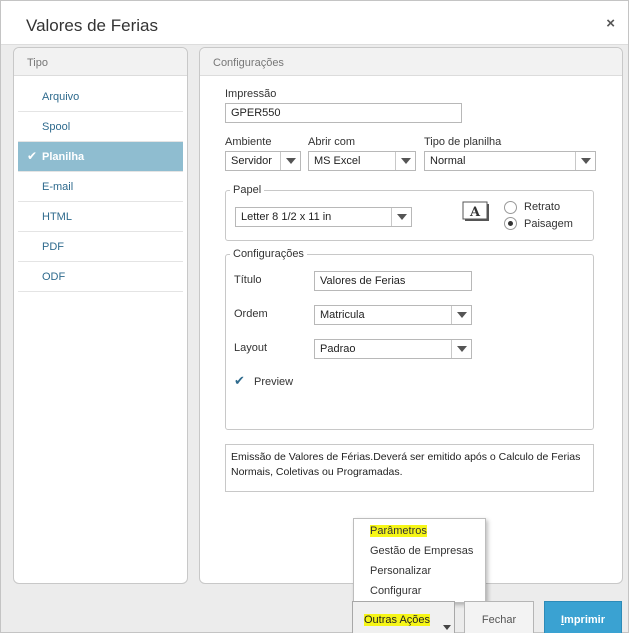 The width and height of the screenshot is (629, 633). I want to click on ambiente-select: Servidor, so click(263, 161).